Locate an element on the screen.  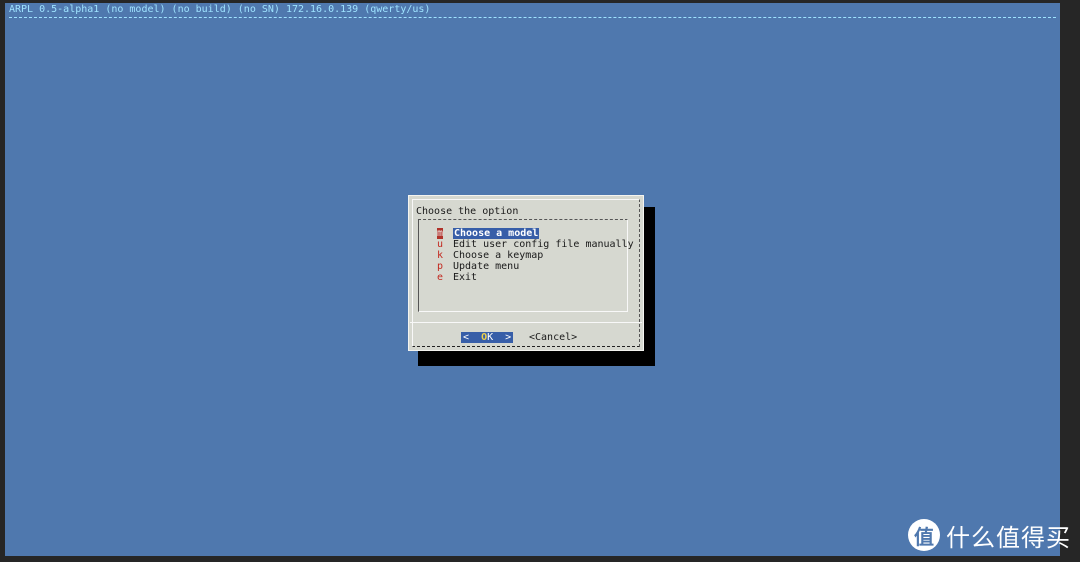
menu-tag: e is located at coordinates (440, 277).